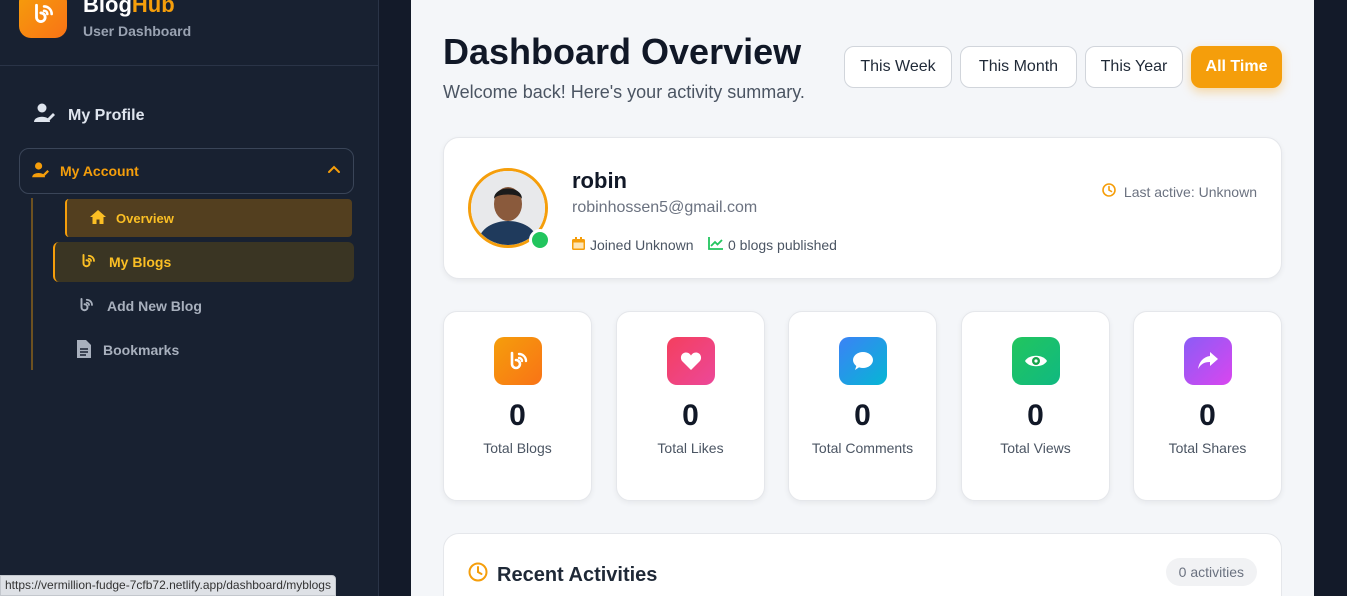  I want to click on sidebar-divider, so click(189, 65).